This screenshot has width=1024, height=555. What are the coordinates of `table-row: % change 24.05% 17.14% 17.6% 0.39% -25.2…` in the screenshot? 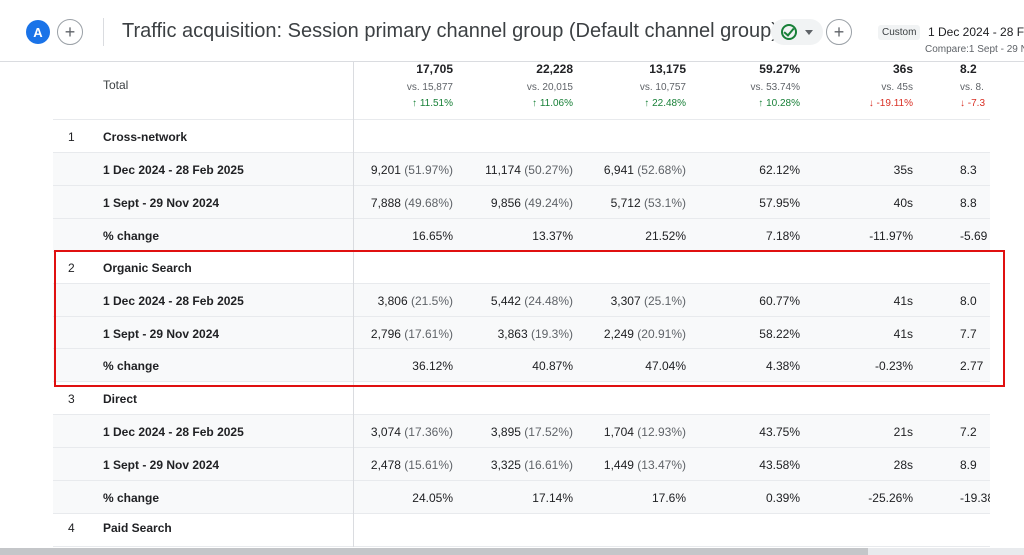 It's located at (521, 497).